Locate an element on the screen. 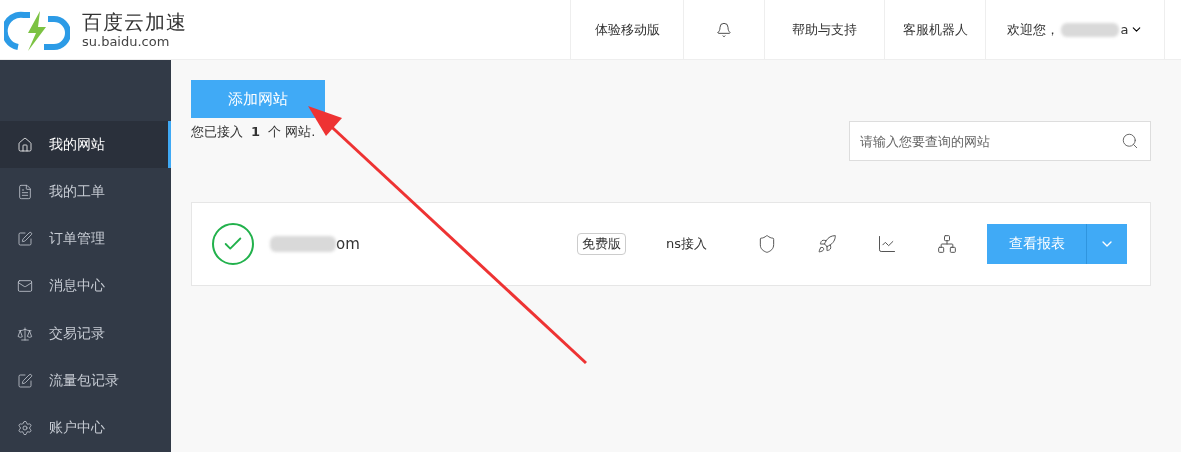 This screenshot has width=1181, height=452. sidebar-item: 我的网站 is located at coordinates (85, 145).